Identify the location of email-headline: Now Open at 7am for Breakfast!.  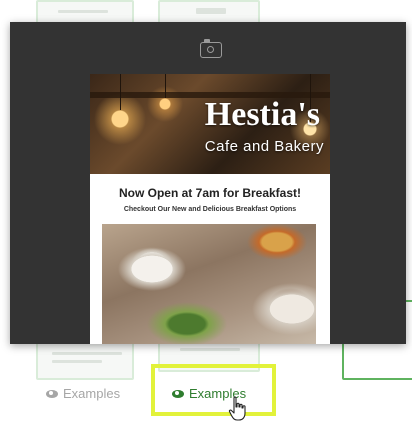
(210, 193).